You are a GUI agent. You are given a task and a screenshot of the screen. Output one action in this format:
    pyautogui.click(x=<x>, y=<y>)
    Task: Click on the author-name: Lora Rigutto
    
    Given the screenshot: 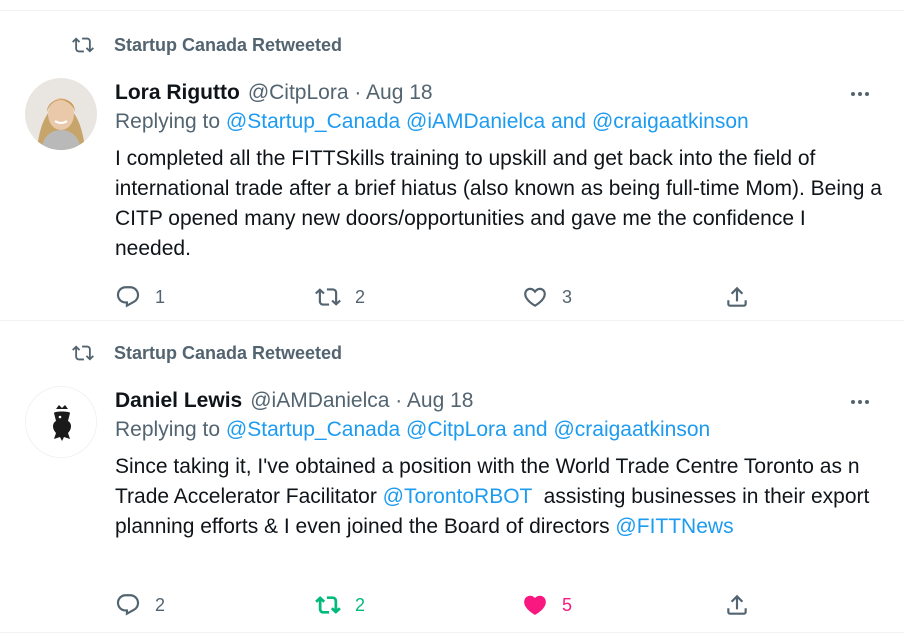 What is the action you would take?
    pyautogui.click(x=177, y=93)
    